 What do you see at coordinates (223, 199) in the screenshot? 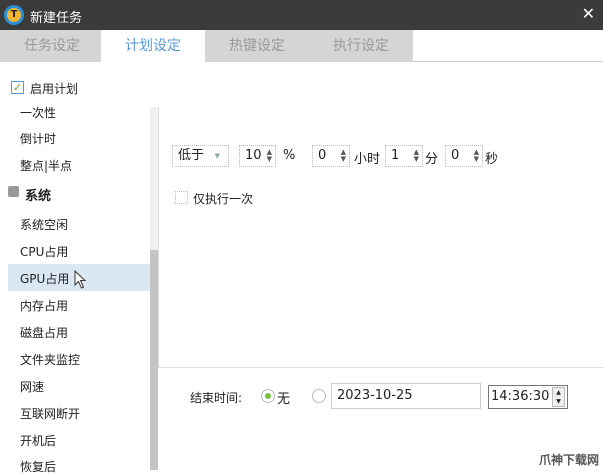
I see `run-once-label: 仅执行一次` at bounding box center [223, 199].